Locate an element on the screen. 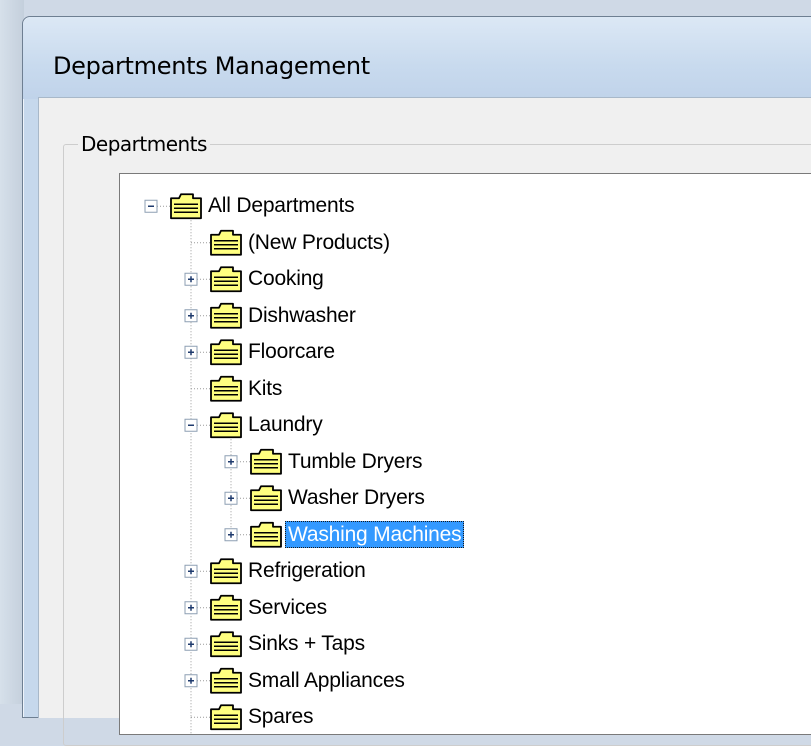 Image resolution: width=811 pixels, height=746 pixels. title-bar: Departments Management is located at coordinates (417, 58).